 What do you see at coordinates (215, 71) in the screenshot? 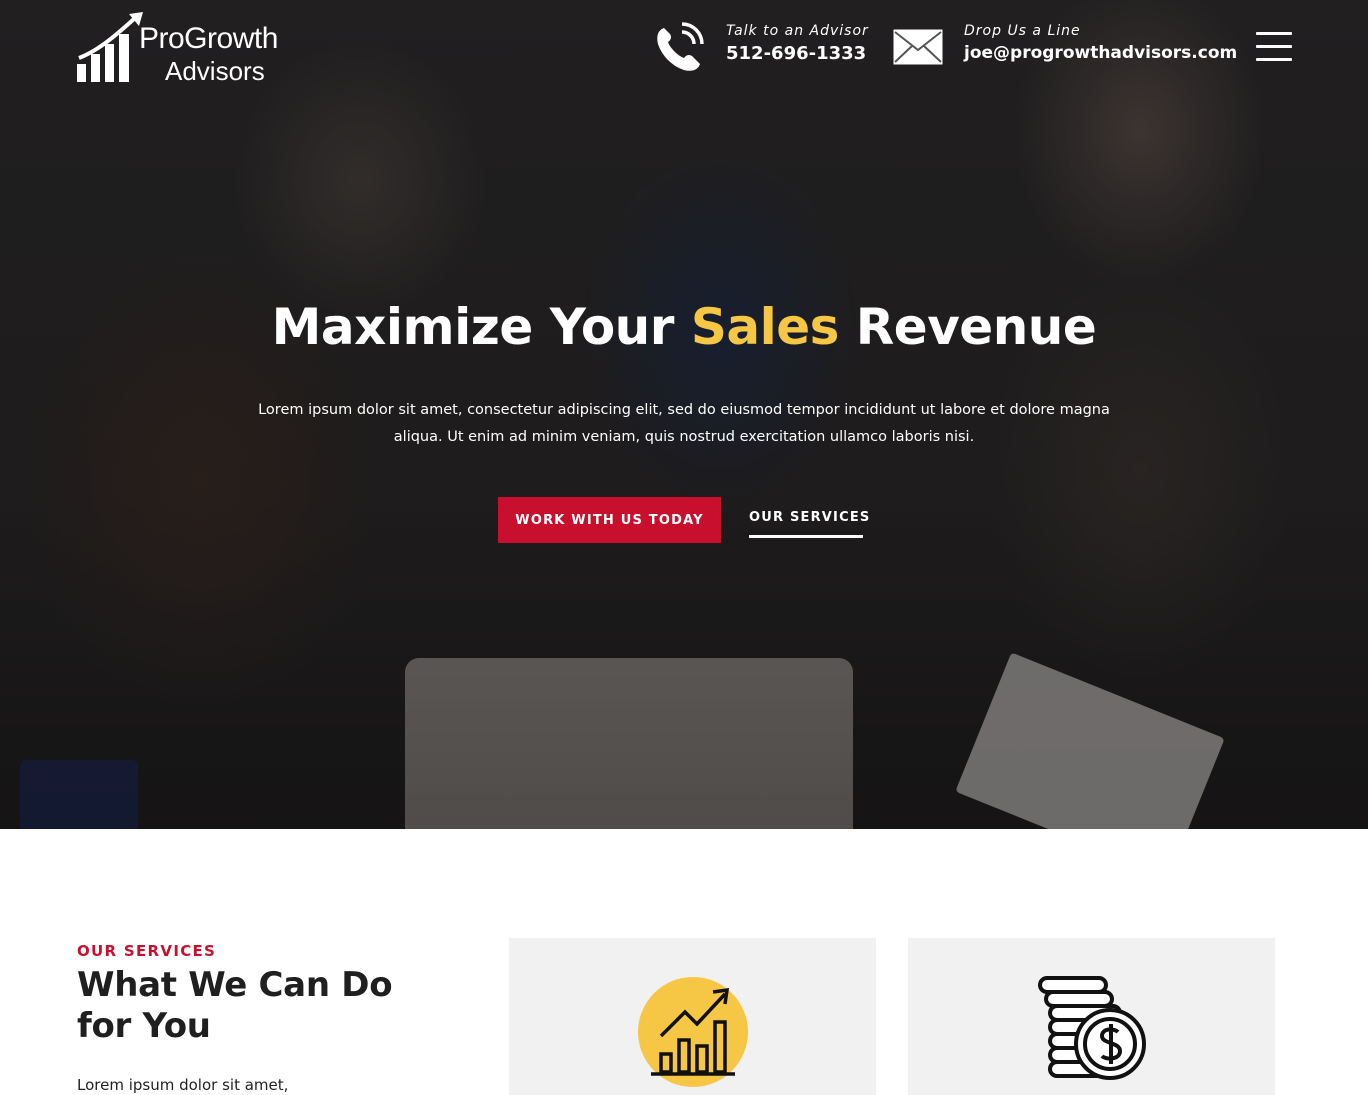
I see `brand-name-line2: Advisors` at bounding box center [215, 71].